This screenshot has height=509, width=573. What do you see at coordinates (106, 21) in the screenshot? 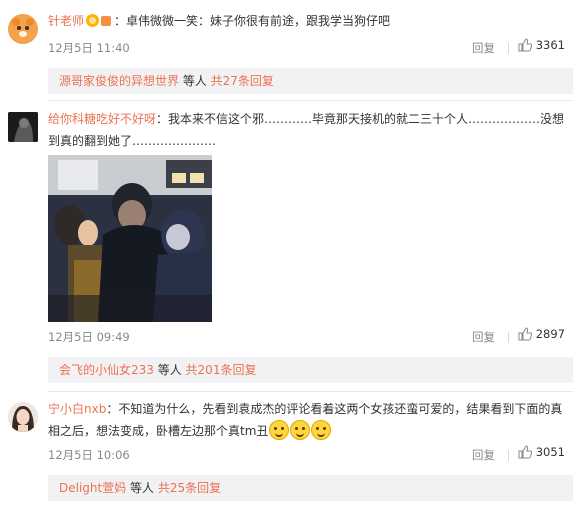
I see `member-icon` at bounding box center [106, 21].